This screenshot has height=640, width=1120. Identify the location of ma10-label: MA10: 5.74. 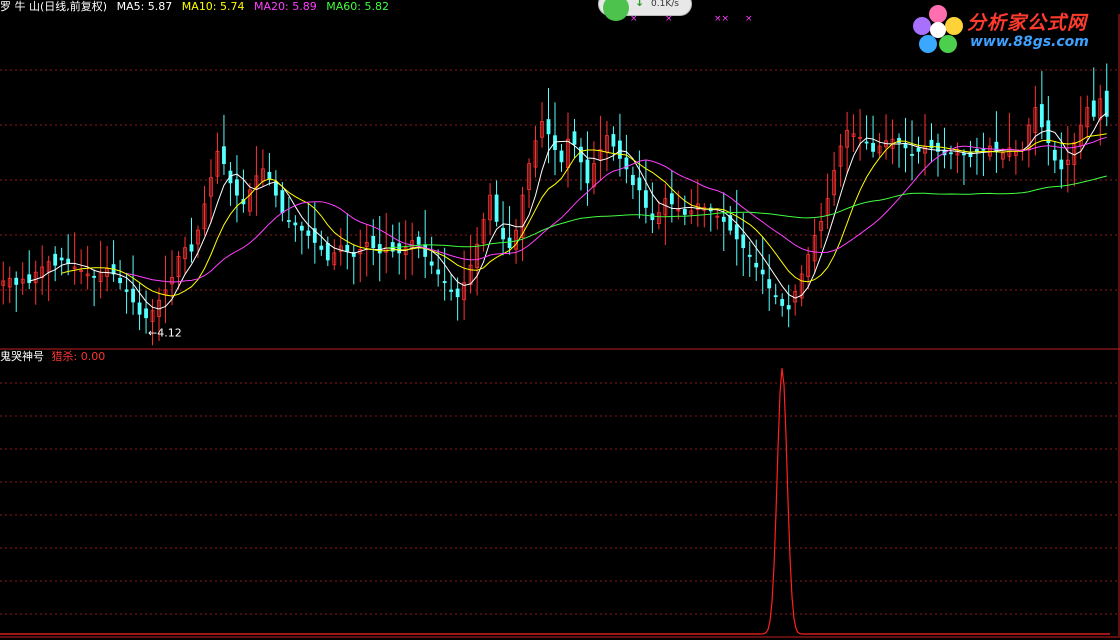
(213, 6).